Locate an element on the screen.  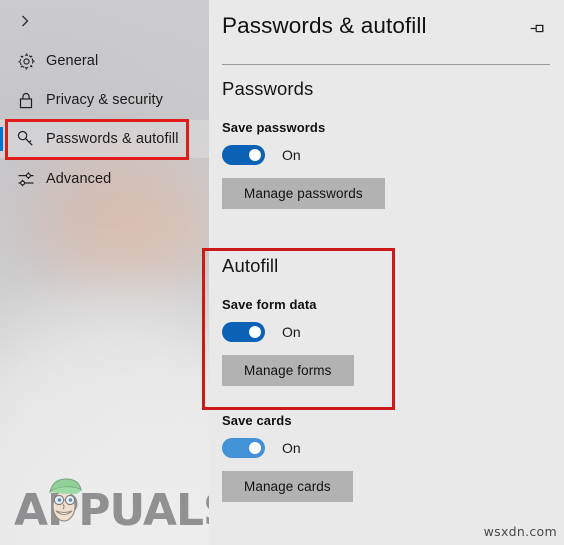
sidebar-item-label: Privacy & security is located at coordinates (105, 100).